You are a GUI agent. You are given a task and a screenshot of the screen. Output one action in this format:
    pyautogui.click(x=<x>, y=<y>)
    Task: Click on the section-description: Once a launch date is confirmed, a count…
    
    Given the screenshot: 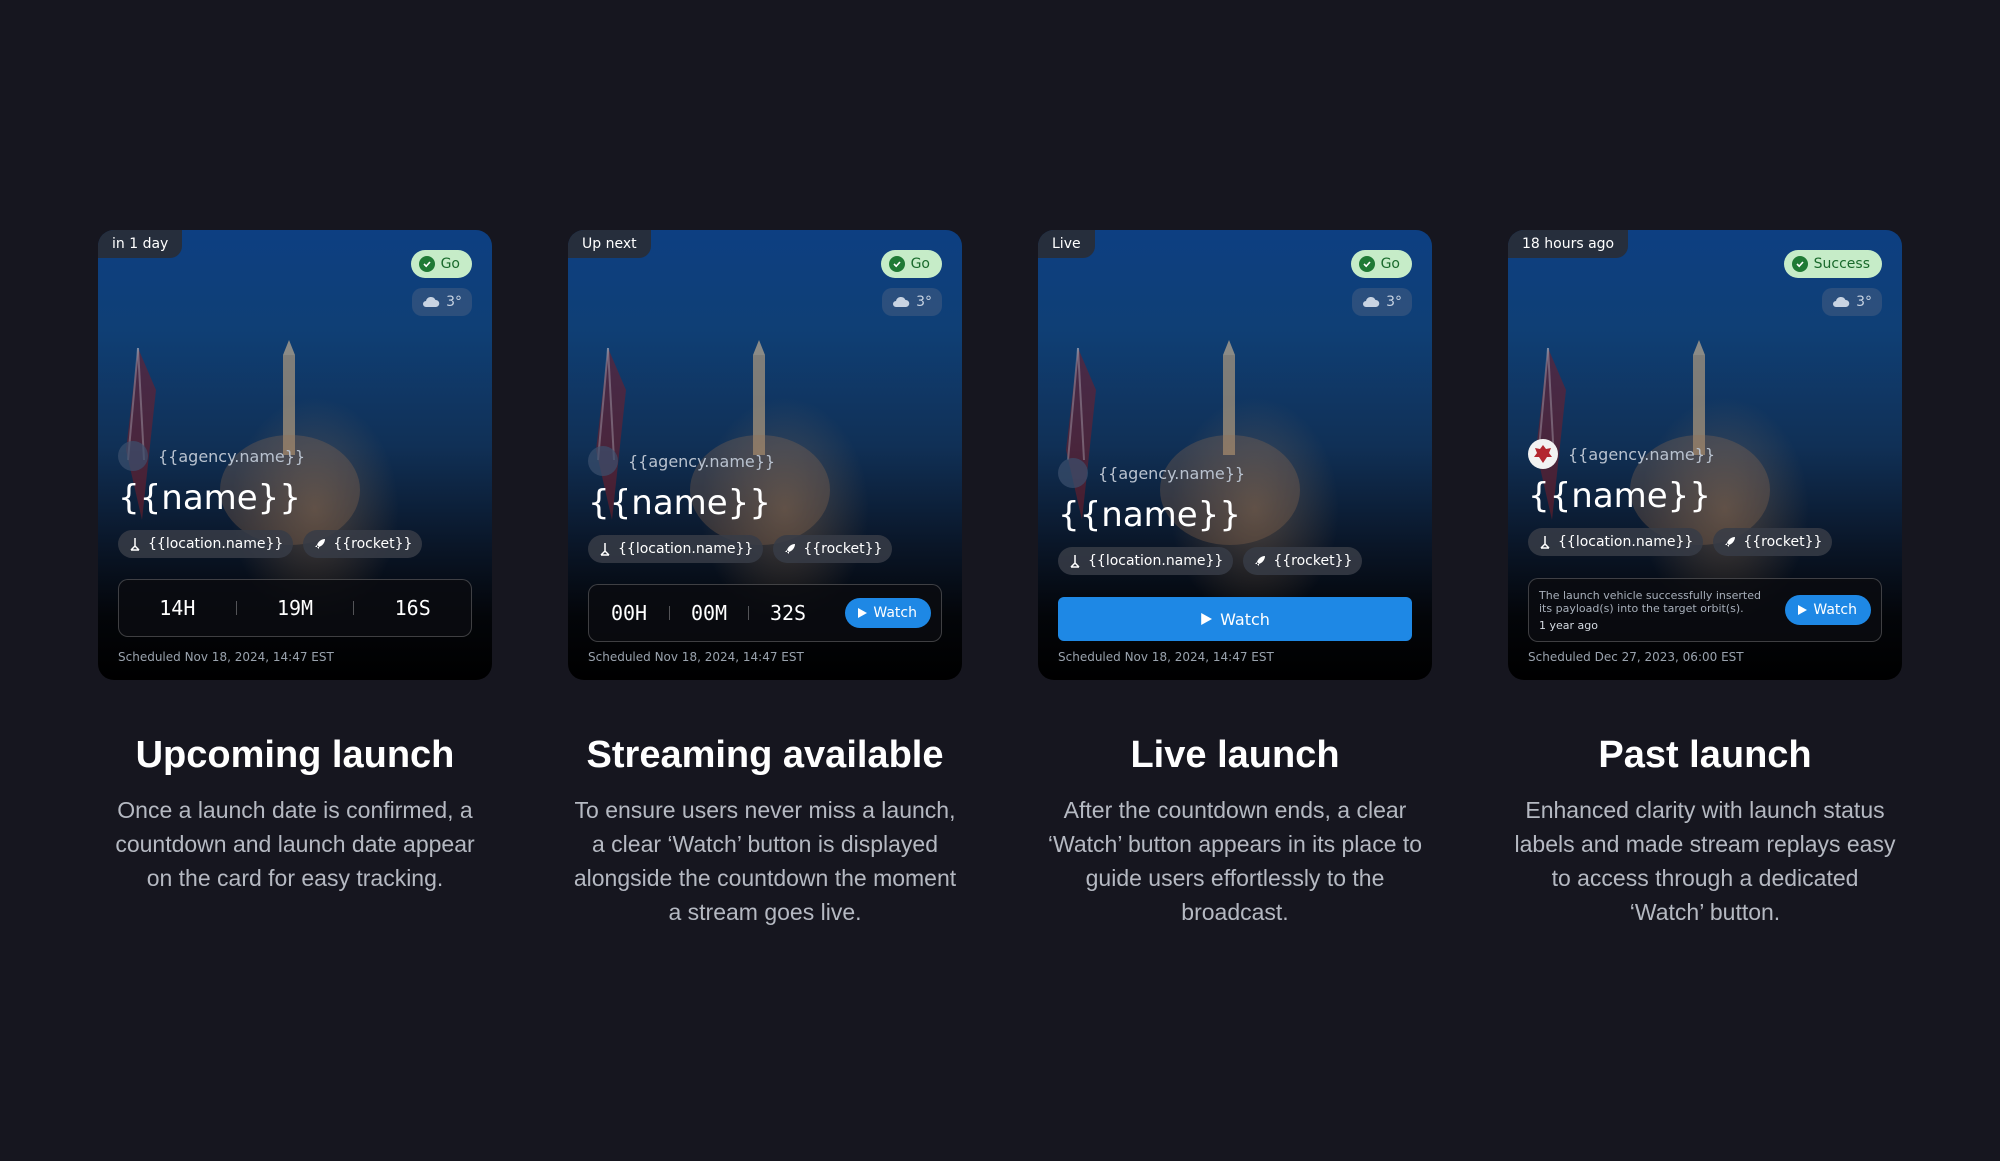 What is the action you would take?
    pyautogui.click(x=295, y=844)
    